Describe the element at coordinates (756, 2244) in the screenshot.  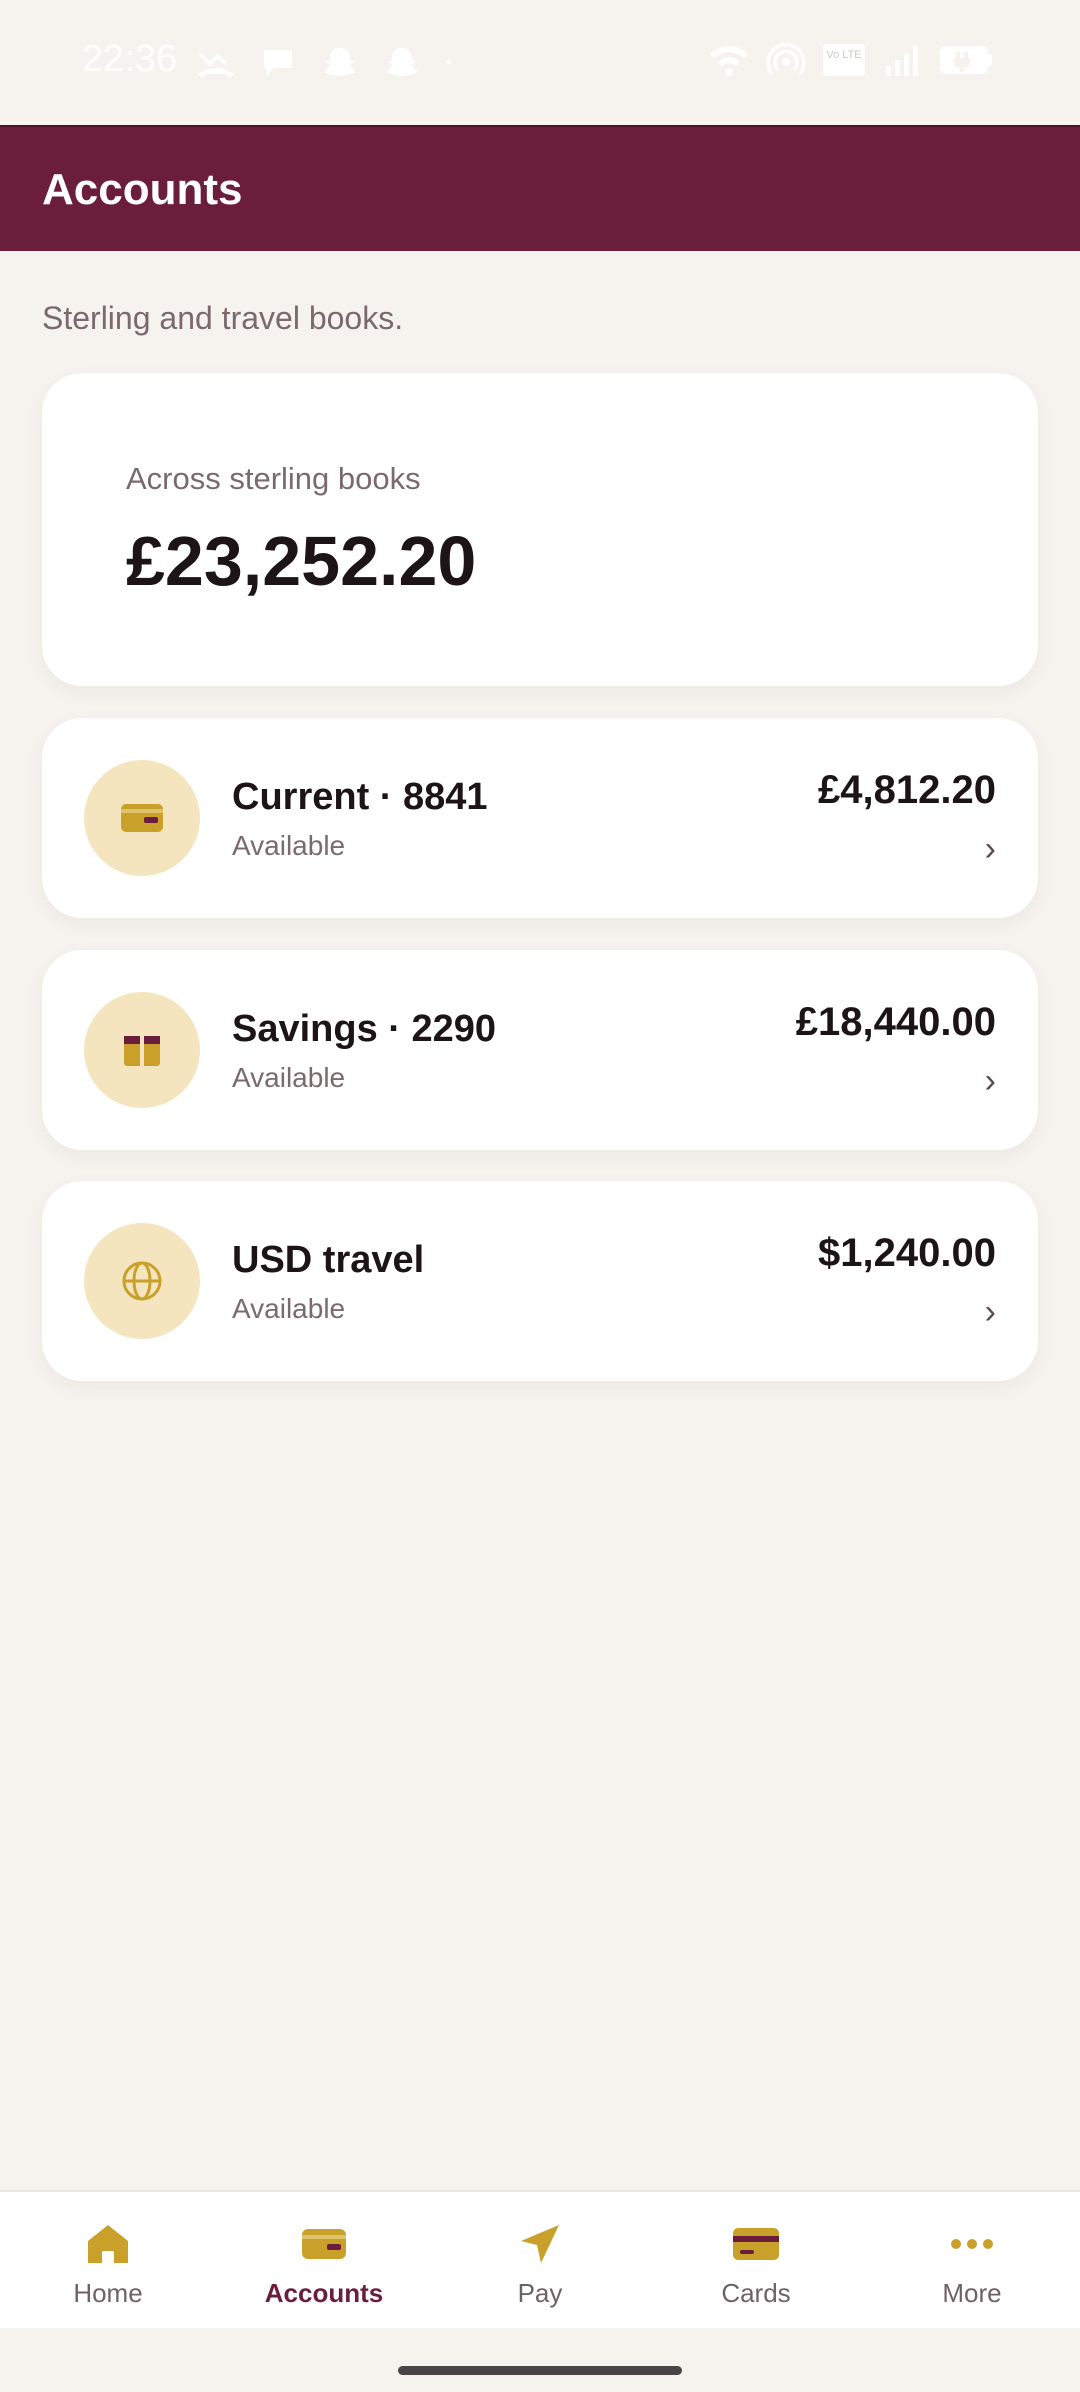
I see `card-icon` at that location.